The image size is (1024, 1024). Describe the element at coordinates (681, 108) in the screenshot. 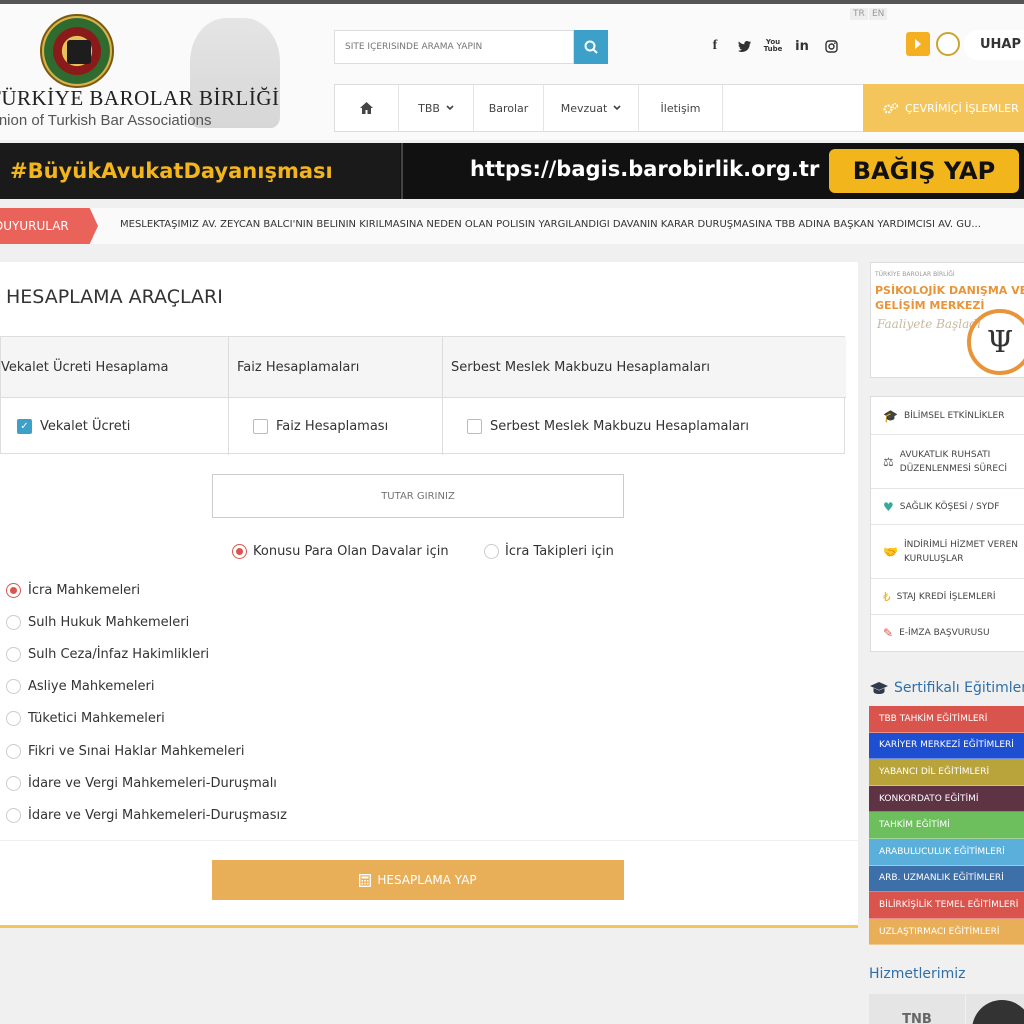

I see `nav-iletisim: İletişim` at that location.